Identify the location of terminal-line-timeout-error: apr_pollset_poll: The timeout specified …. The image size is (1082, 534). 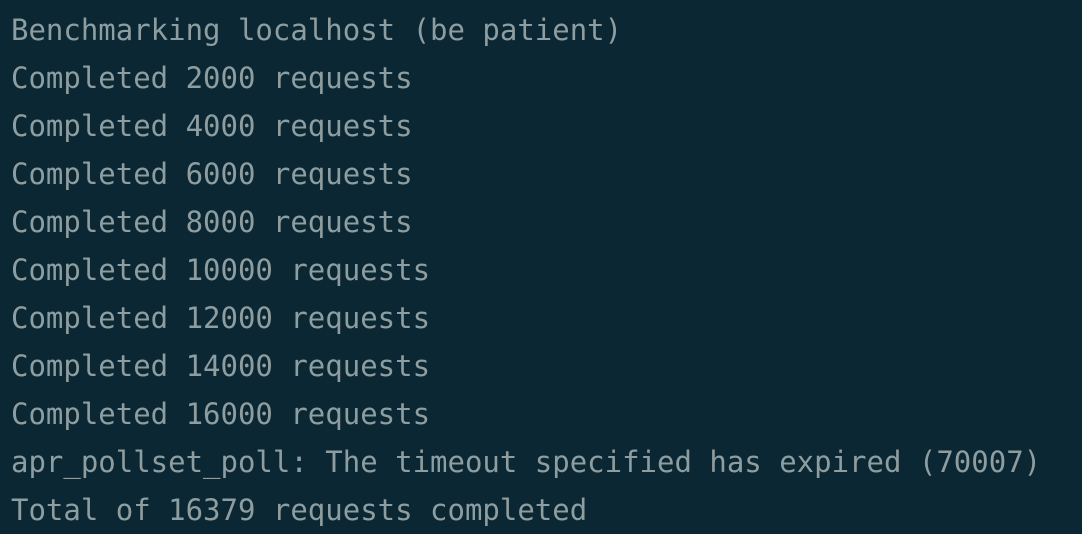
(526, 462).